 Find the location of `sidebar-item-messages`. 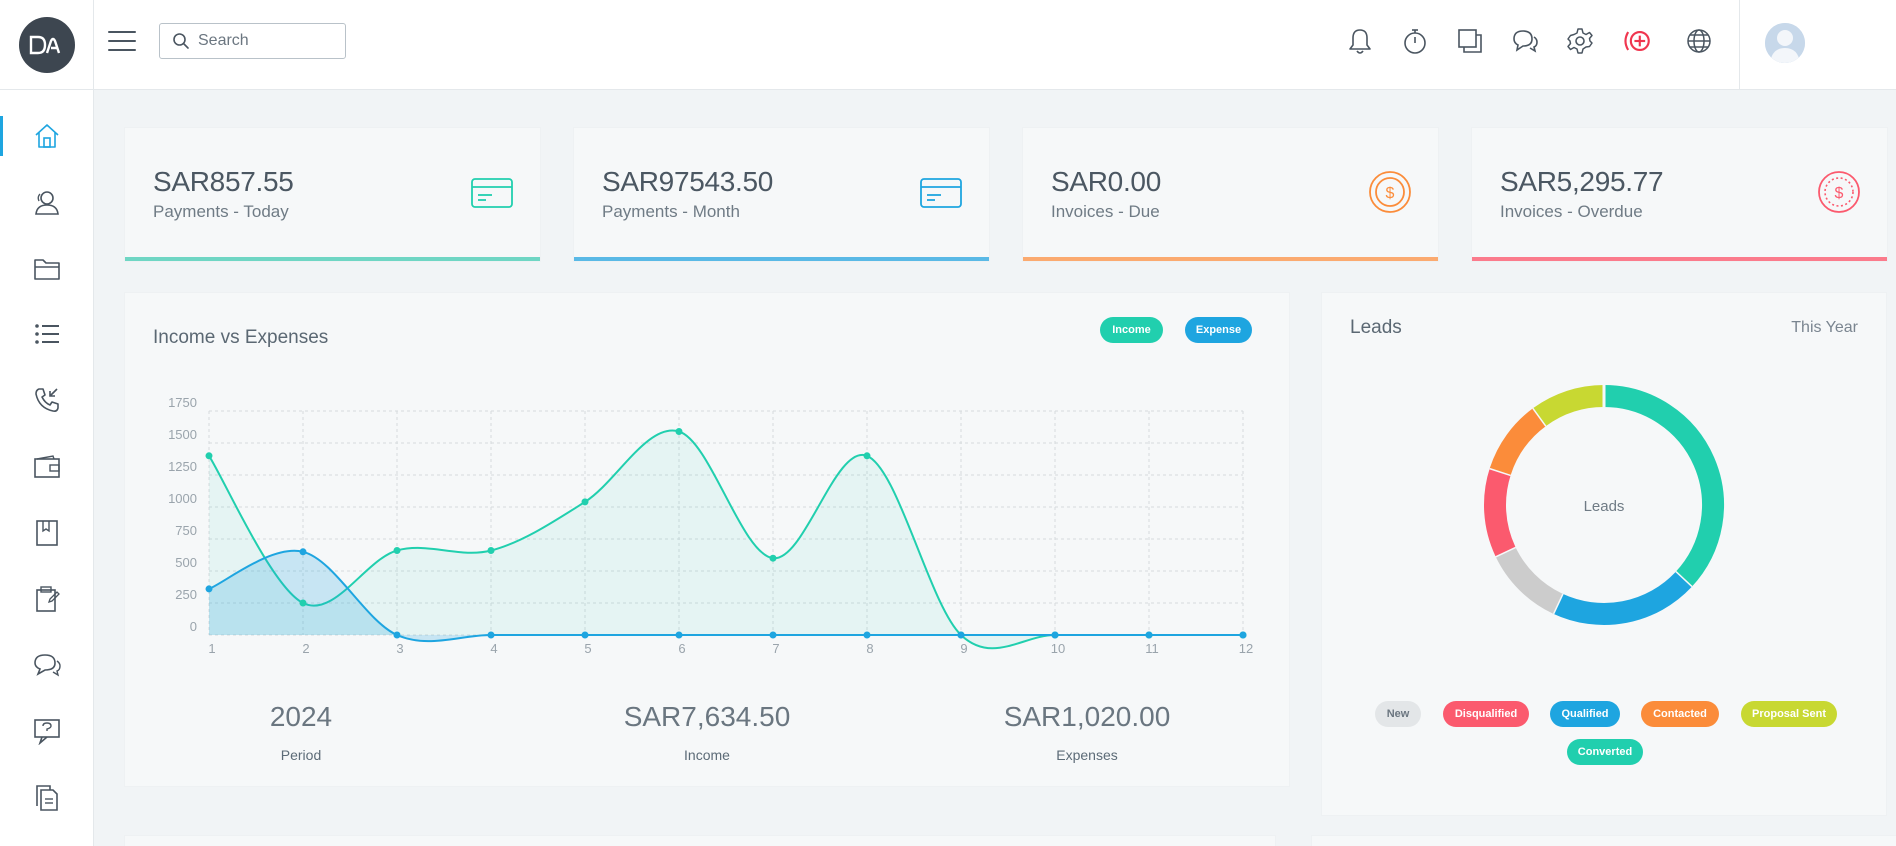

sidebar-item-messages is located at coordinates (47, 665).